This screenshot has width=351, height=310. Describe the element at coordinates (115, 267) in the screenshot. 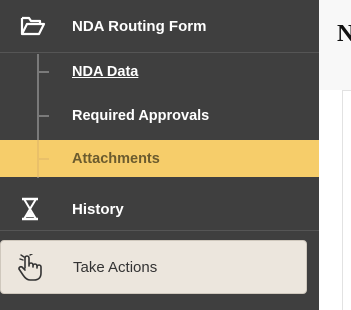

I see `take-actions-label: Take Actions` at that location.